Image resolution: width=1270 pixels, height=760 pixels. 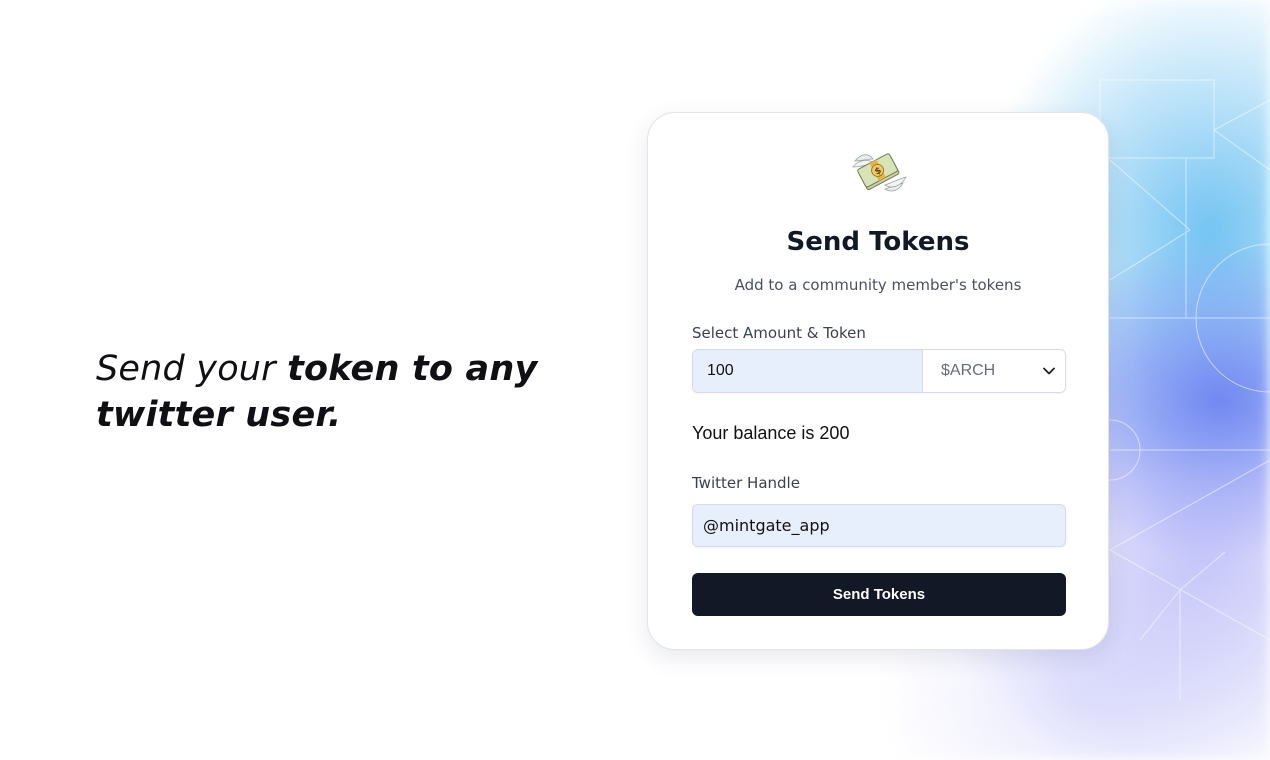 I want to click on money-with-wings-icon: $, so click(x=879, y=172).